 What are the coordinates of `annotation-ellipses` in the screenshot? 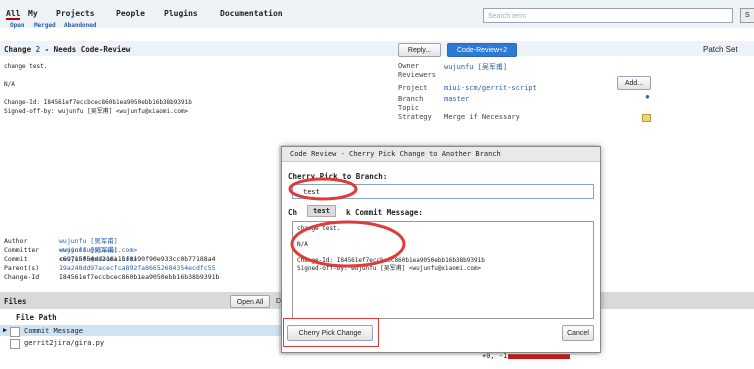 It's located at (347, 222).